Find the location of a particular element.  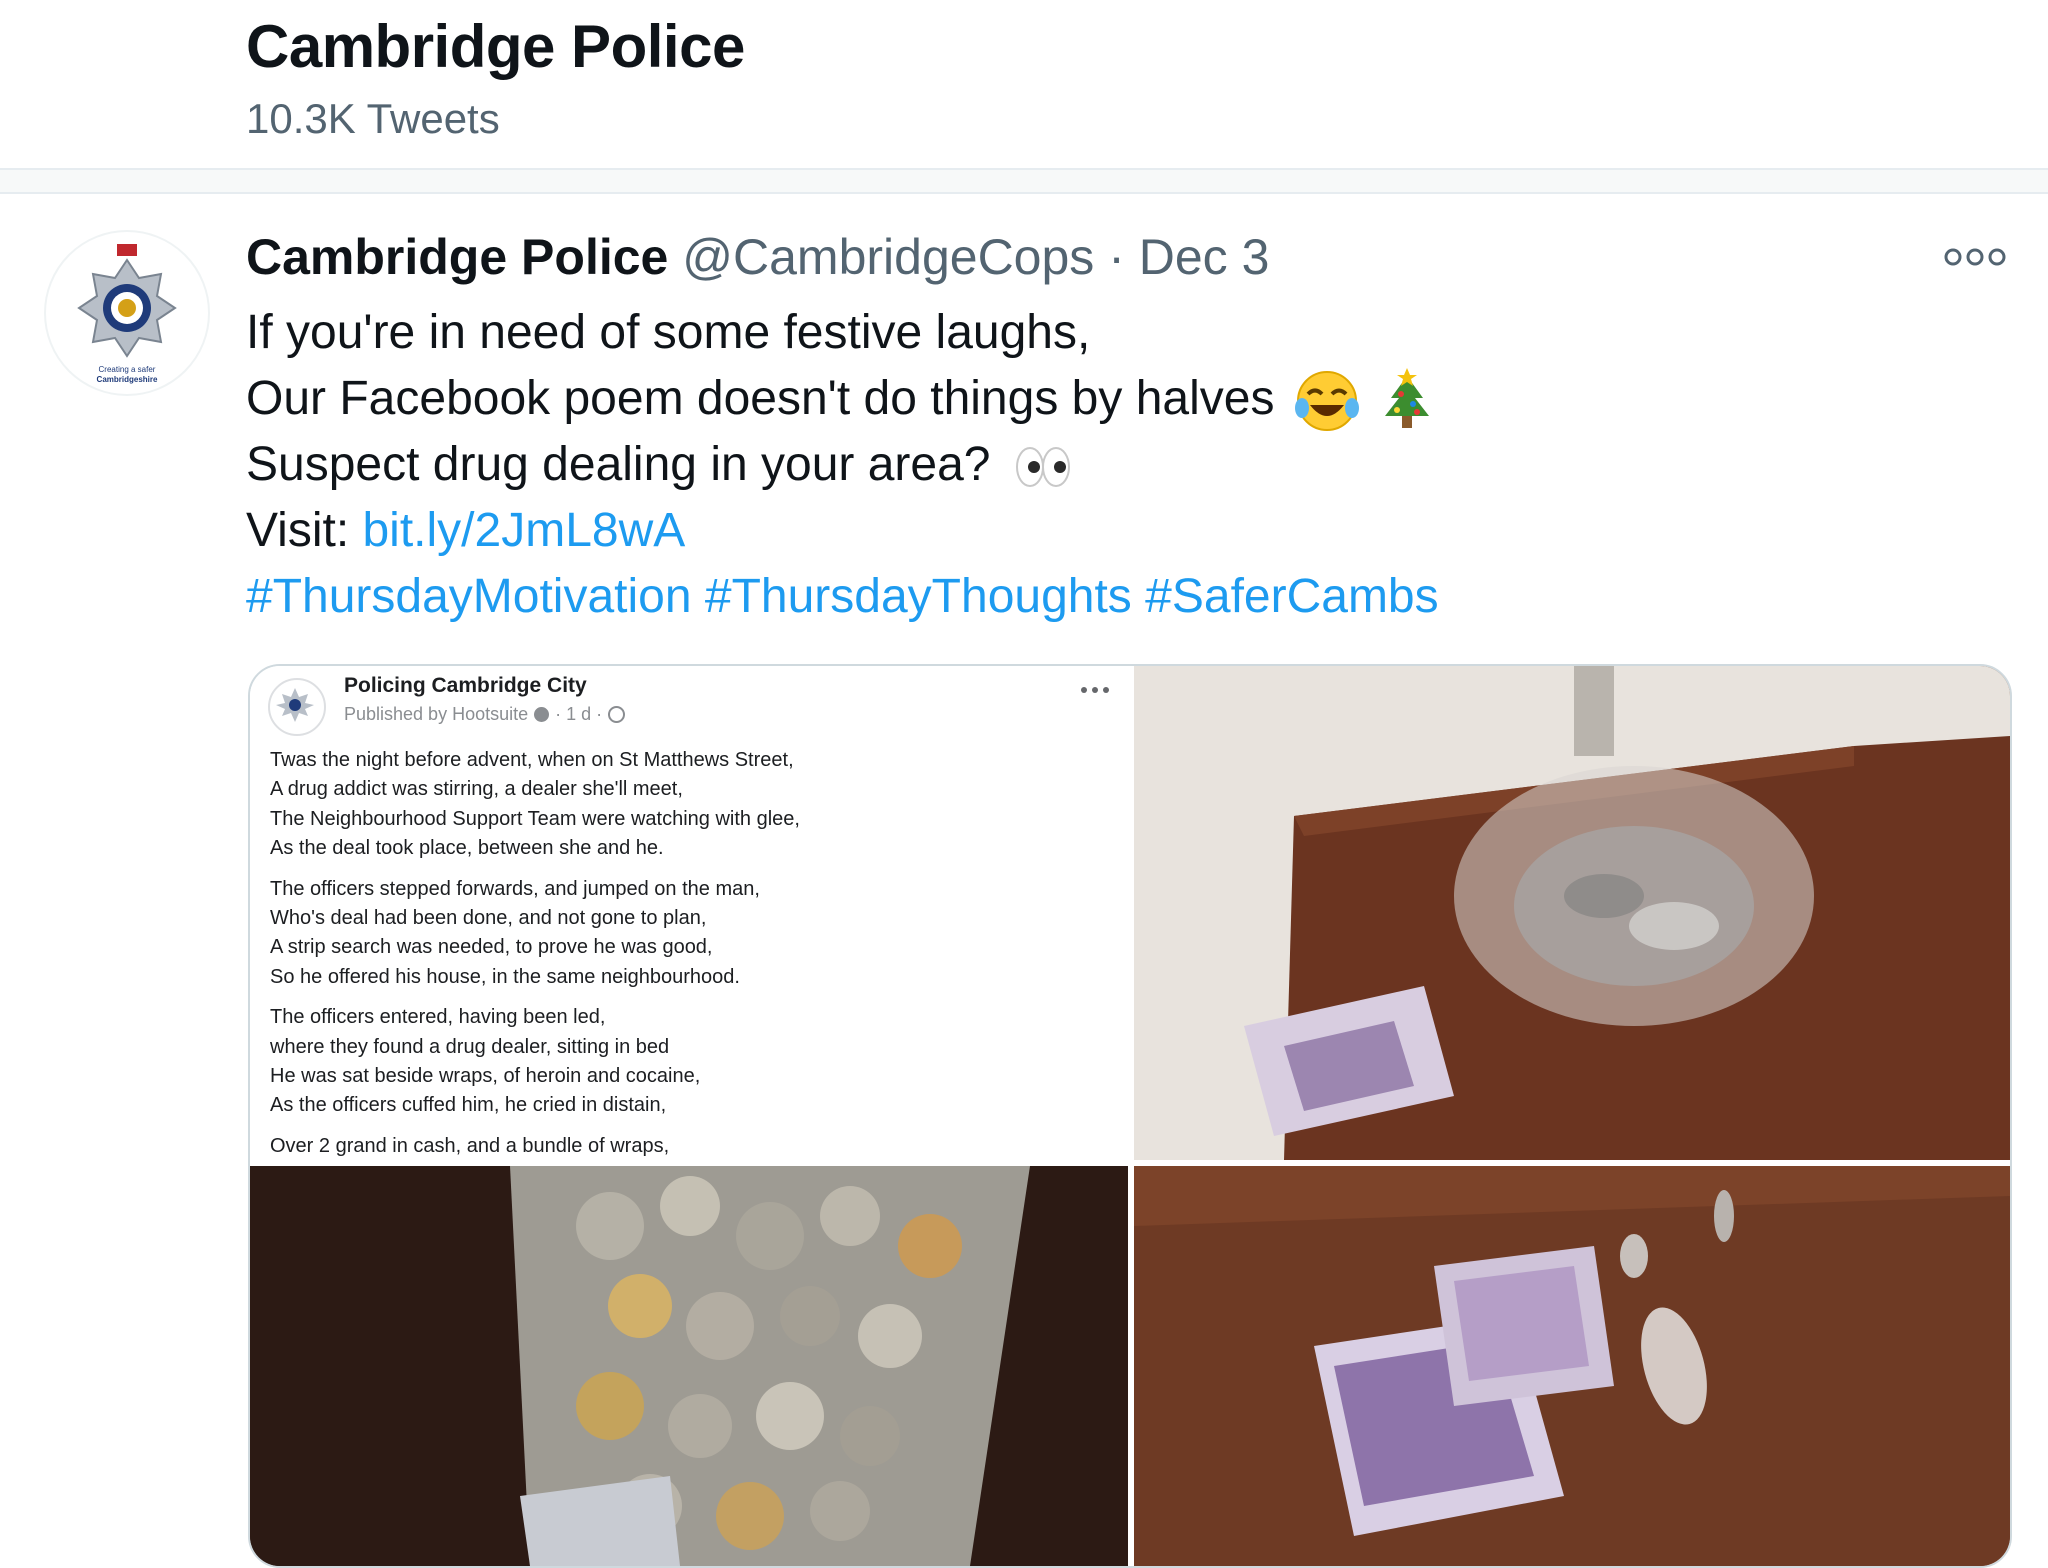

eyes-emoji-icon is located at coordinates (1042, 467).